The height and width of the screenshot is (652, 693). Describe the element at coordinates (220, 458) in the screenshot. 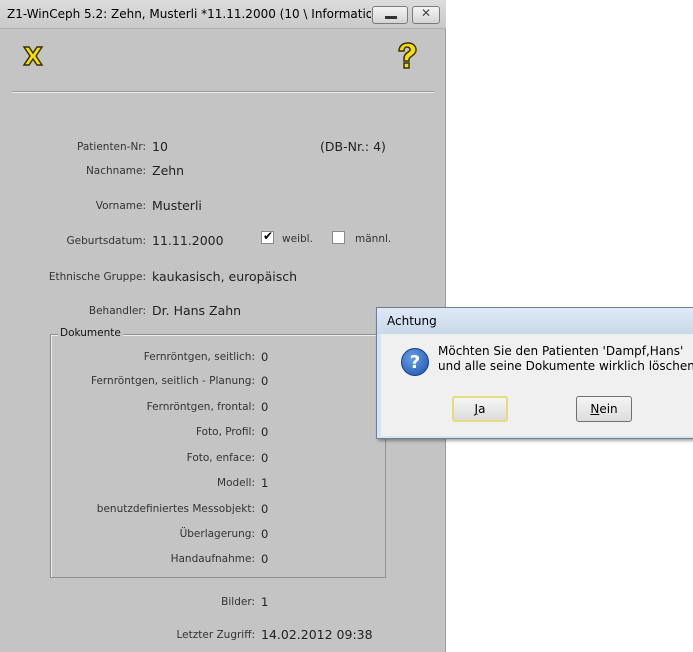

I see `doc-label: Foto, enface:` at that location.